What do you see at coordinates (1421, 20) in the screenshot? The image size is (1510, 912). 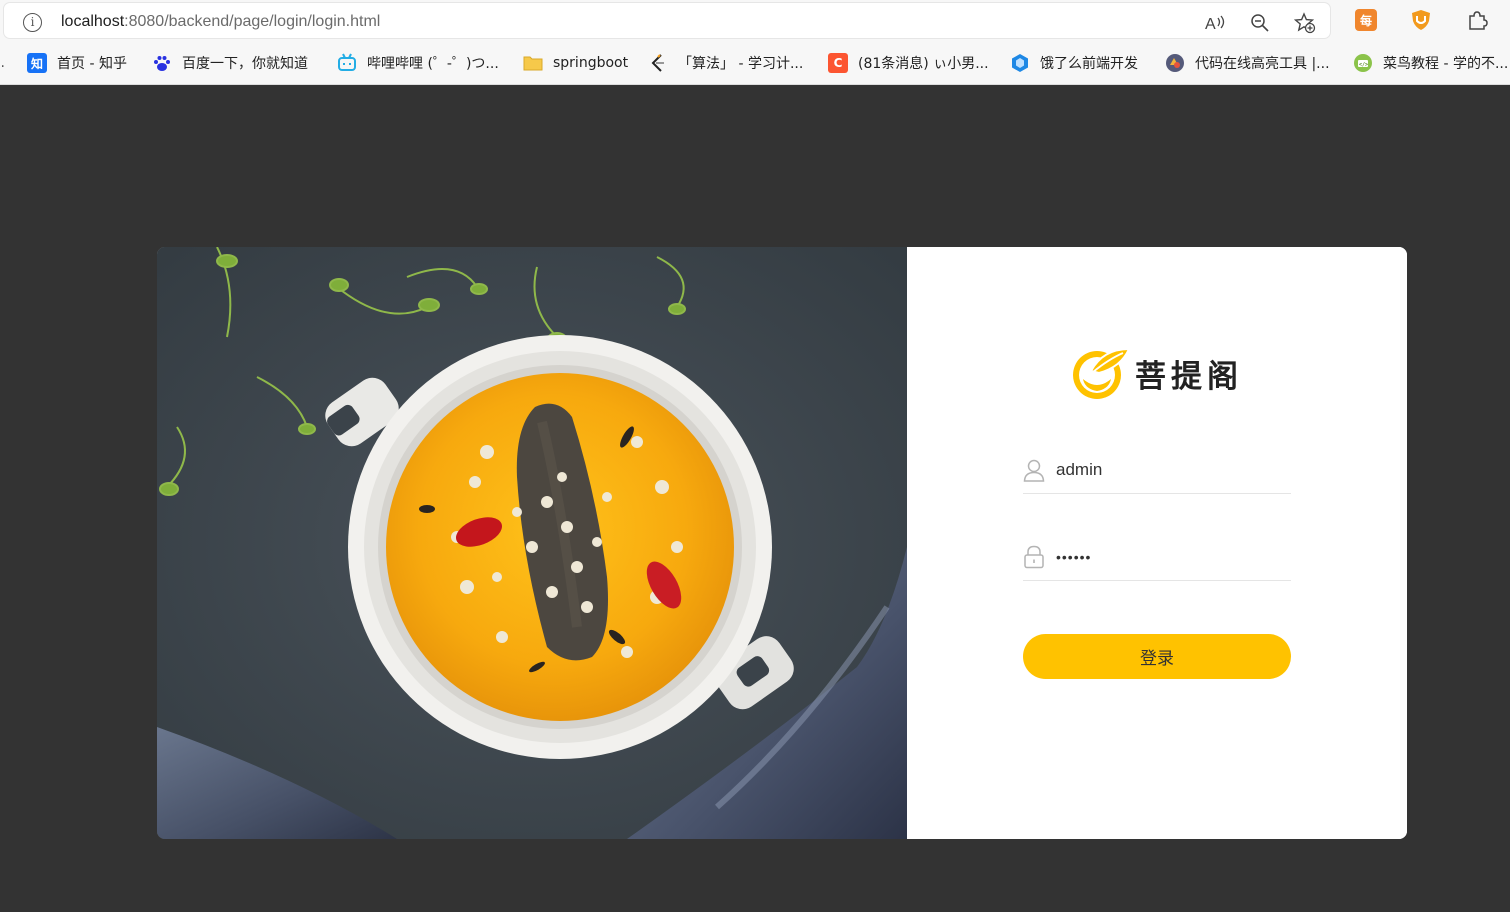 I see `extension-shield-icon` at bounding box center [1421, 20].